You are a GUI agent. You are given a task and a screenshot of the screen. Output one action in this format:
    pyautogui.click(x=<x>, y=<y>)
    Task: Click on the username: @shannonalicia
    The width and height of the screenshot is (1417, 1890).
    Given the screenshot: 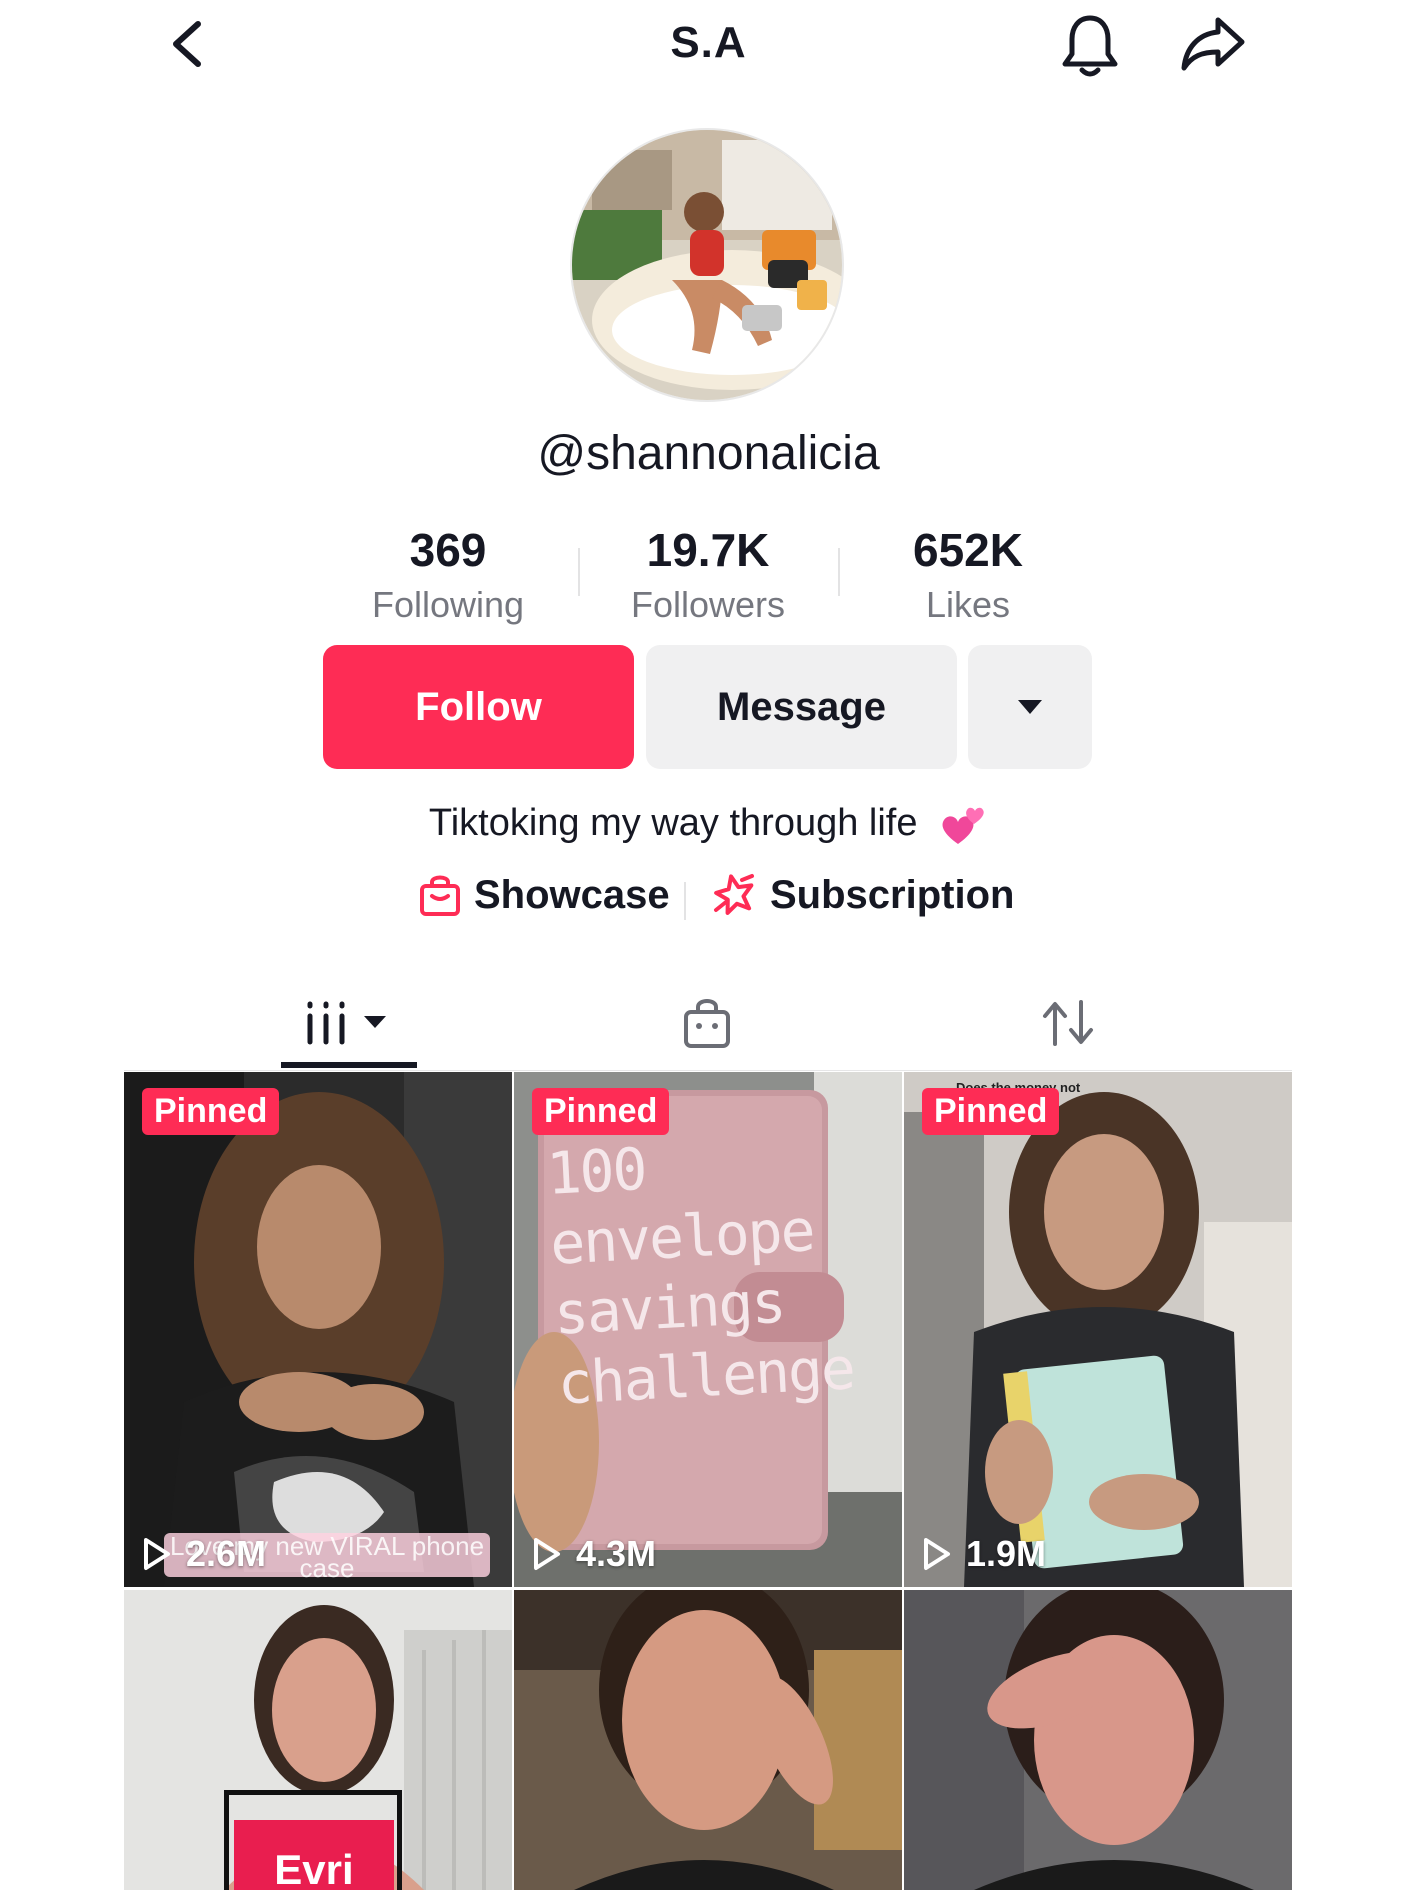 What is the action you would take?
    pyautogui.click(x=708, y=453)
    